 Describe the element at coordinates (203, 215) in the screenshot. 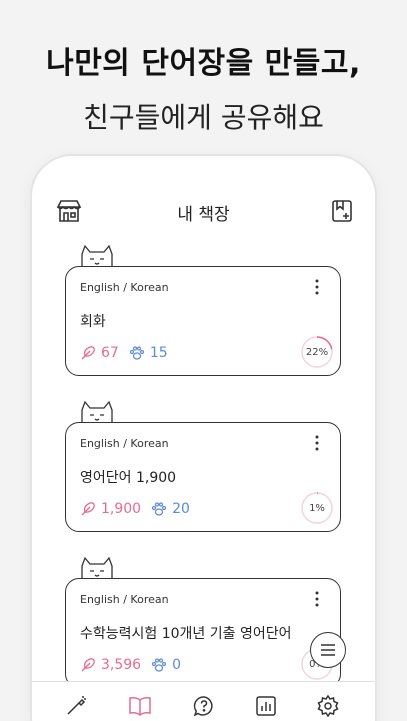

I see `page-title: 내 책장` at that location.